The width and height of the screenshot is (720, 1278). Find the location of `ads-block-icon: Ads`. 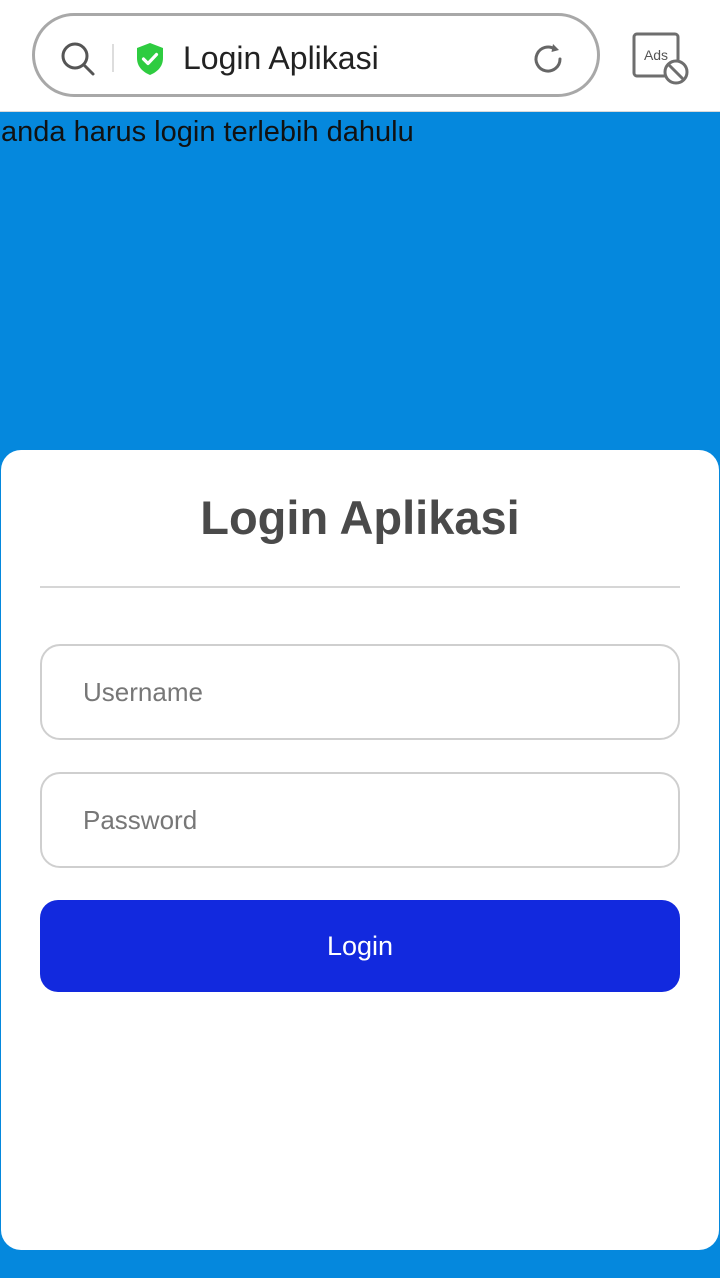

ads-block-icon: Ads is located at coordinates (661, 59).